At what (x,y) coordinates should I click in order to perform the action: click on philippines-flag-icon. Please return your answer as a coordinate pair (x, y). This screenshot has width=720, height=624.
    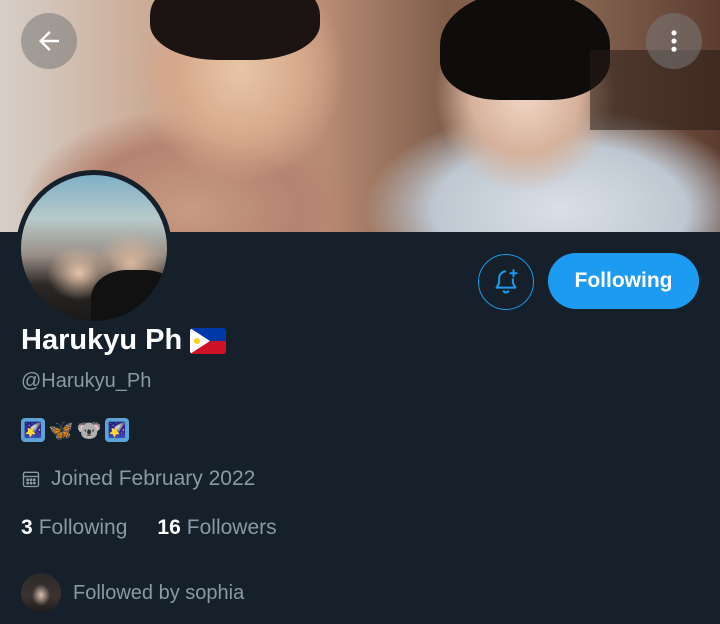
    Looking at the image, I should click on (208, 340).